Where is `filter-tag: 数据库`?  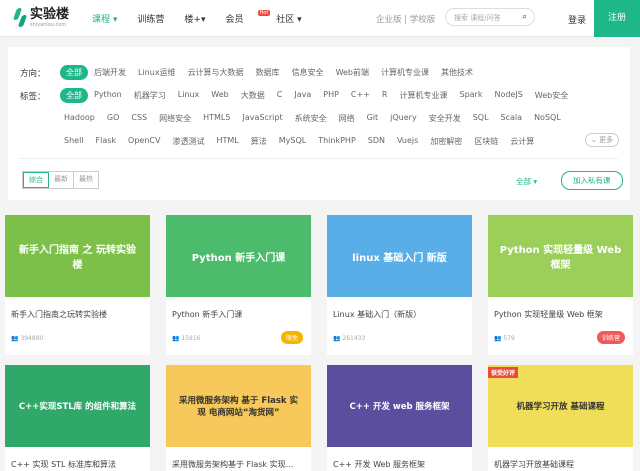 filter-tag: 数据库 is located at coordinates (268, 72).